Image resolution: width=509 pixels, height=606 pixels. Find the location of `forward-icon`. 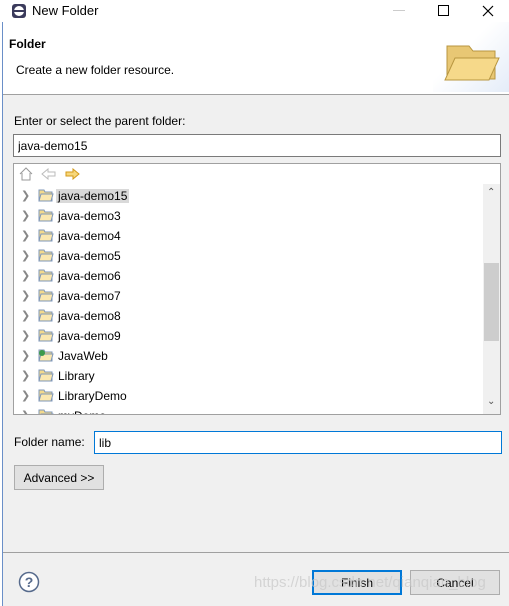

forward-icon is located at coordinates (72, 174).